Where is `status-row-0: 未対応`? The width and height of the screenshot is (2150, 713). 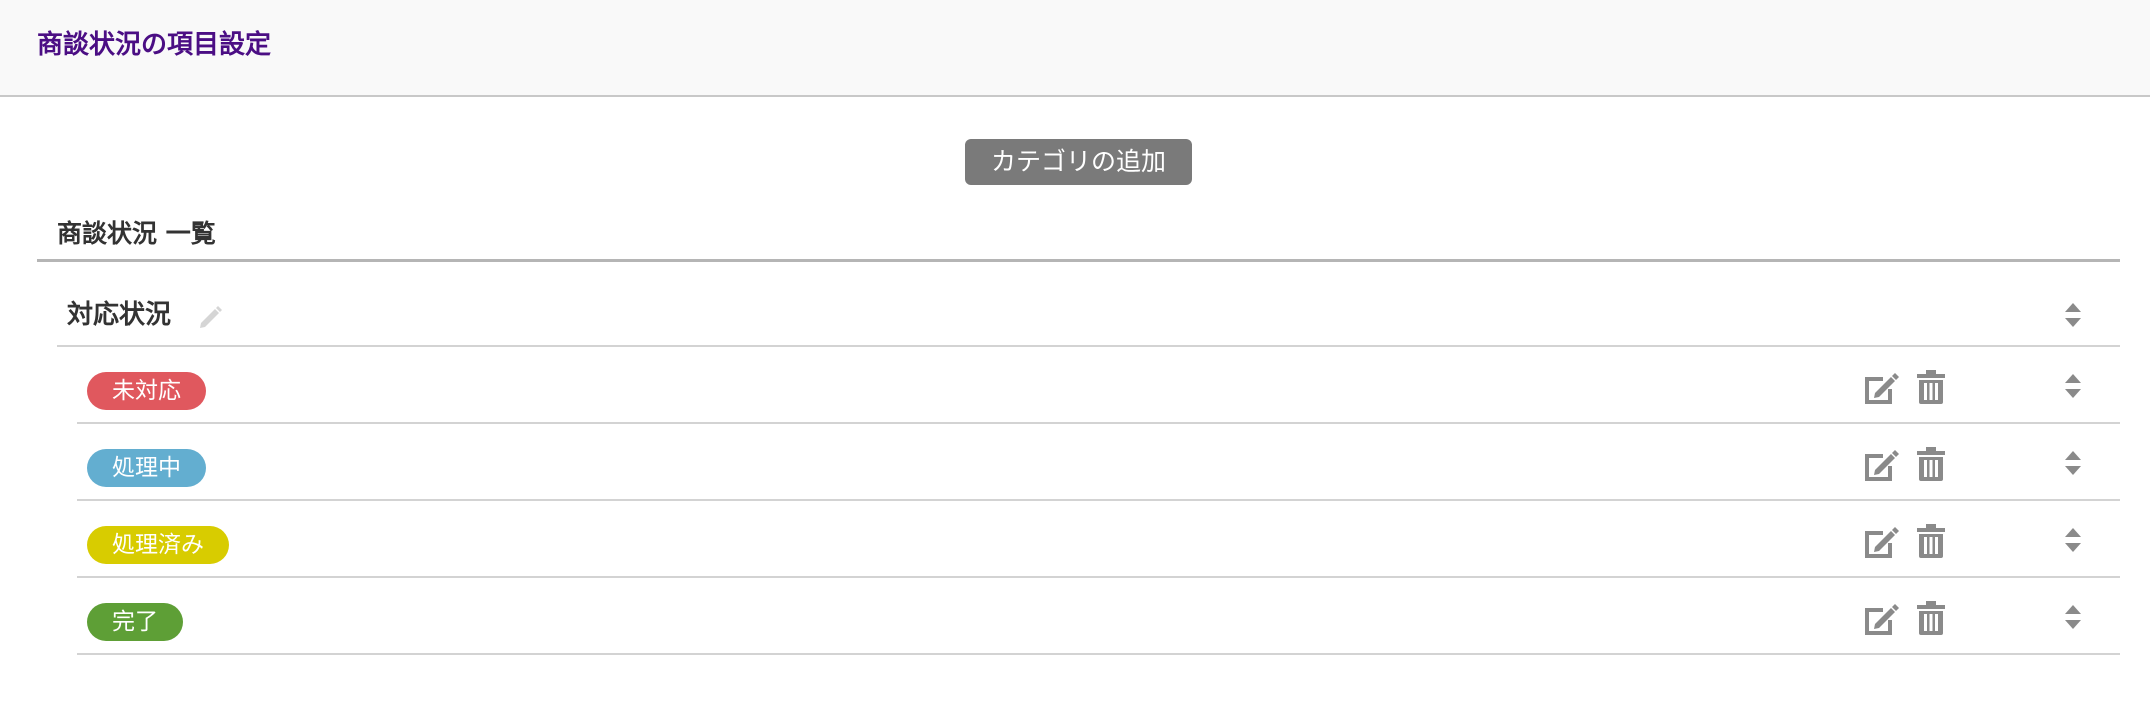 status-row-0: 未対応 is located at coordinates (1098, 385).